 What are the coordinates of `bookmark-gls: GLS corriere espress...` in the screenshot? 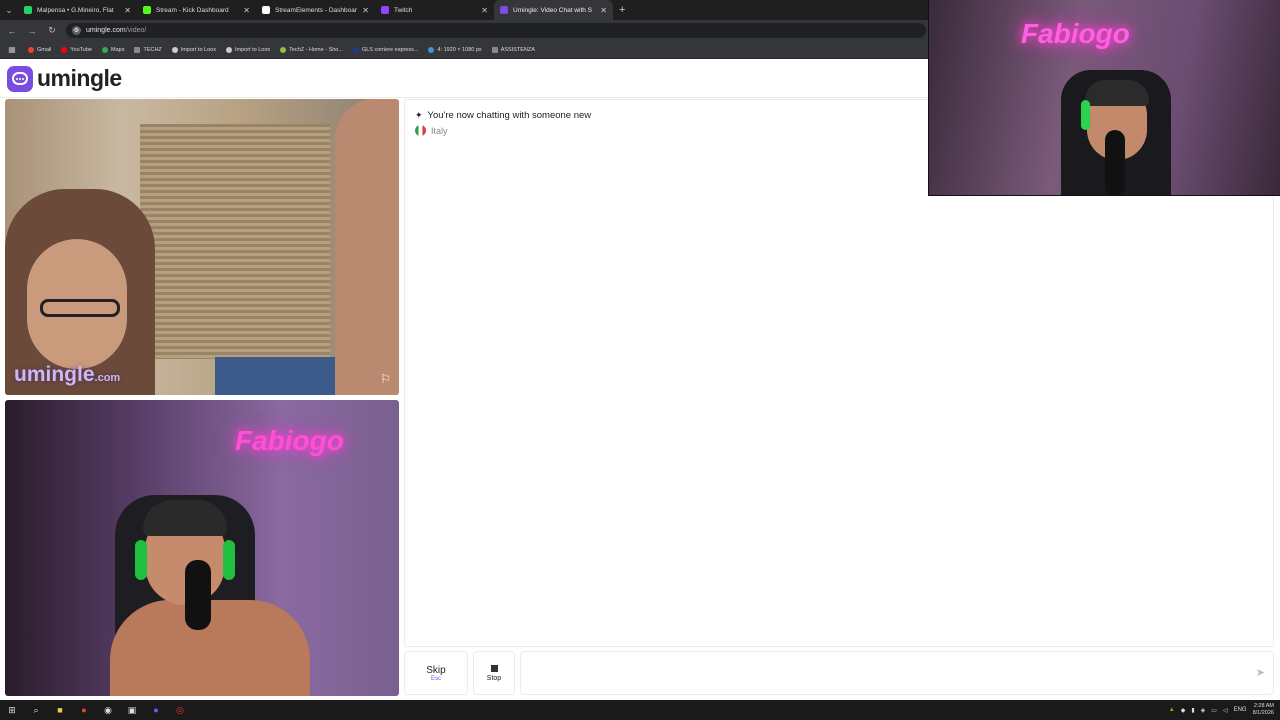 It's located at (385, 49).